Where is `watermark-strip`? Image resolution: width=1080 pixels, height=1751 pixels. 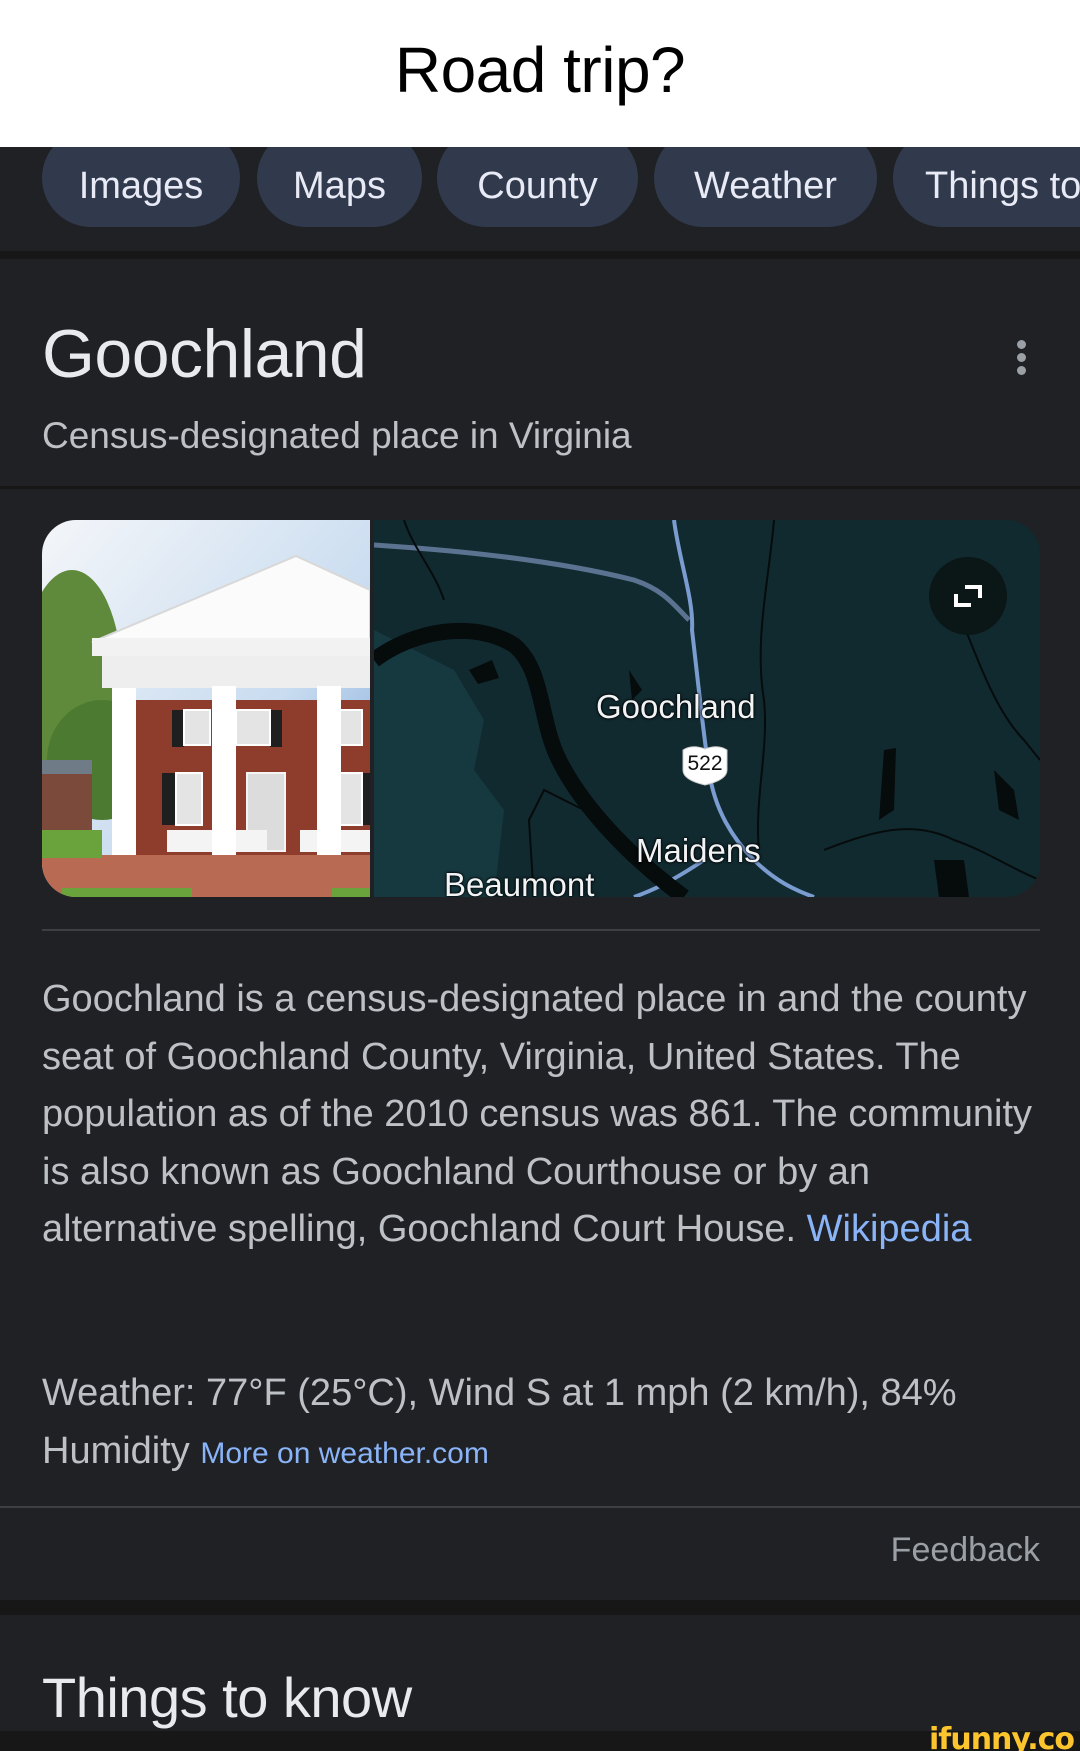
watermark-strip is located at coordinates (540, 1741).